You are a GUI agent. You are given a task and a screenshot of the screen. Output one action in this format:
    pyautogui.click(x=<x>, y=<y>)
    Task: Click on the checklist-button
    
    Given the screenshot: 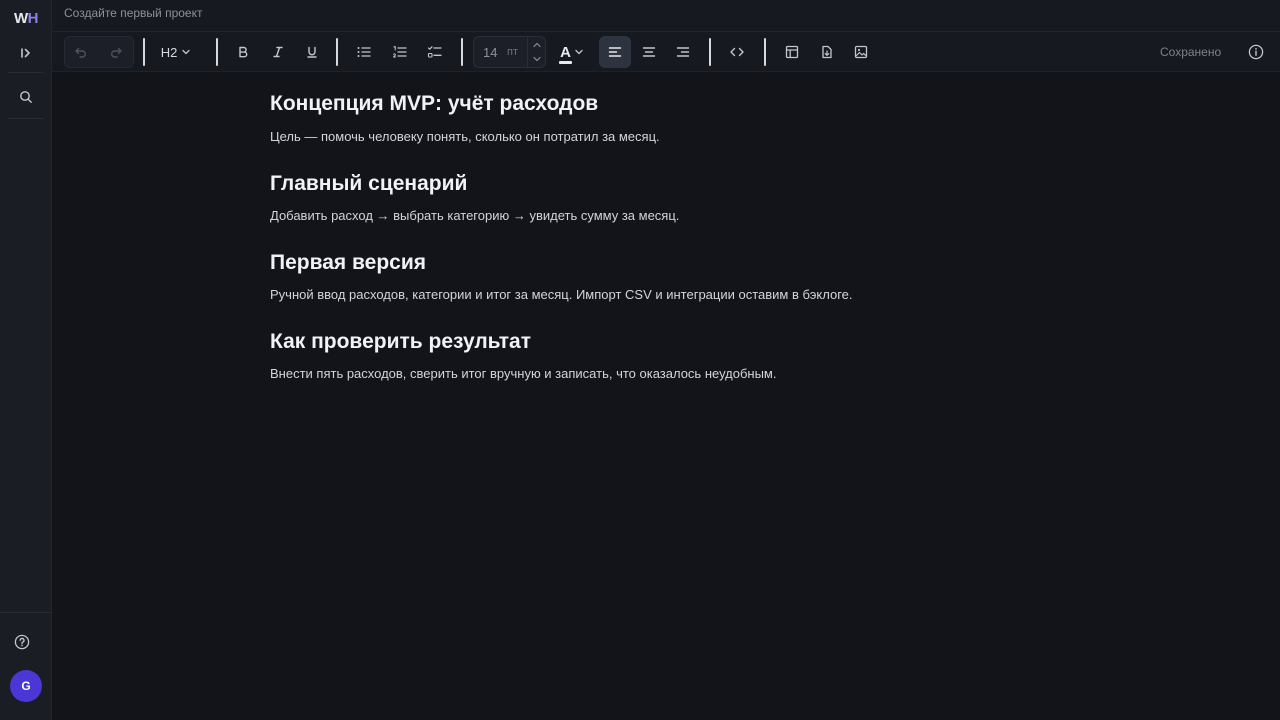 What is the action you would take?
    pyautogui.click(x=435, y=52)
    